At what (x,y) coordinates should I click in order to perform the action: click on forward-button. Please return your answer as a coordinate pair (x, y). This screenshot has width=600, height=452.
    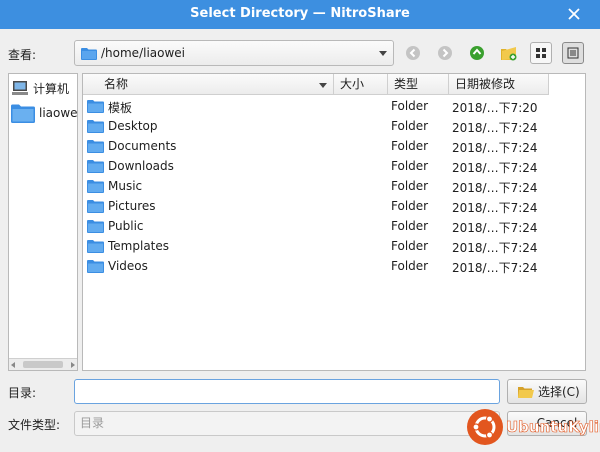
    Looking at the image, I should click on (445, 53).